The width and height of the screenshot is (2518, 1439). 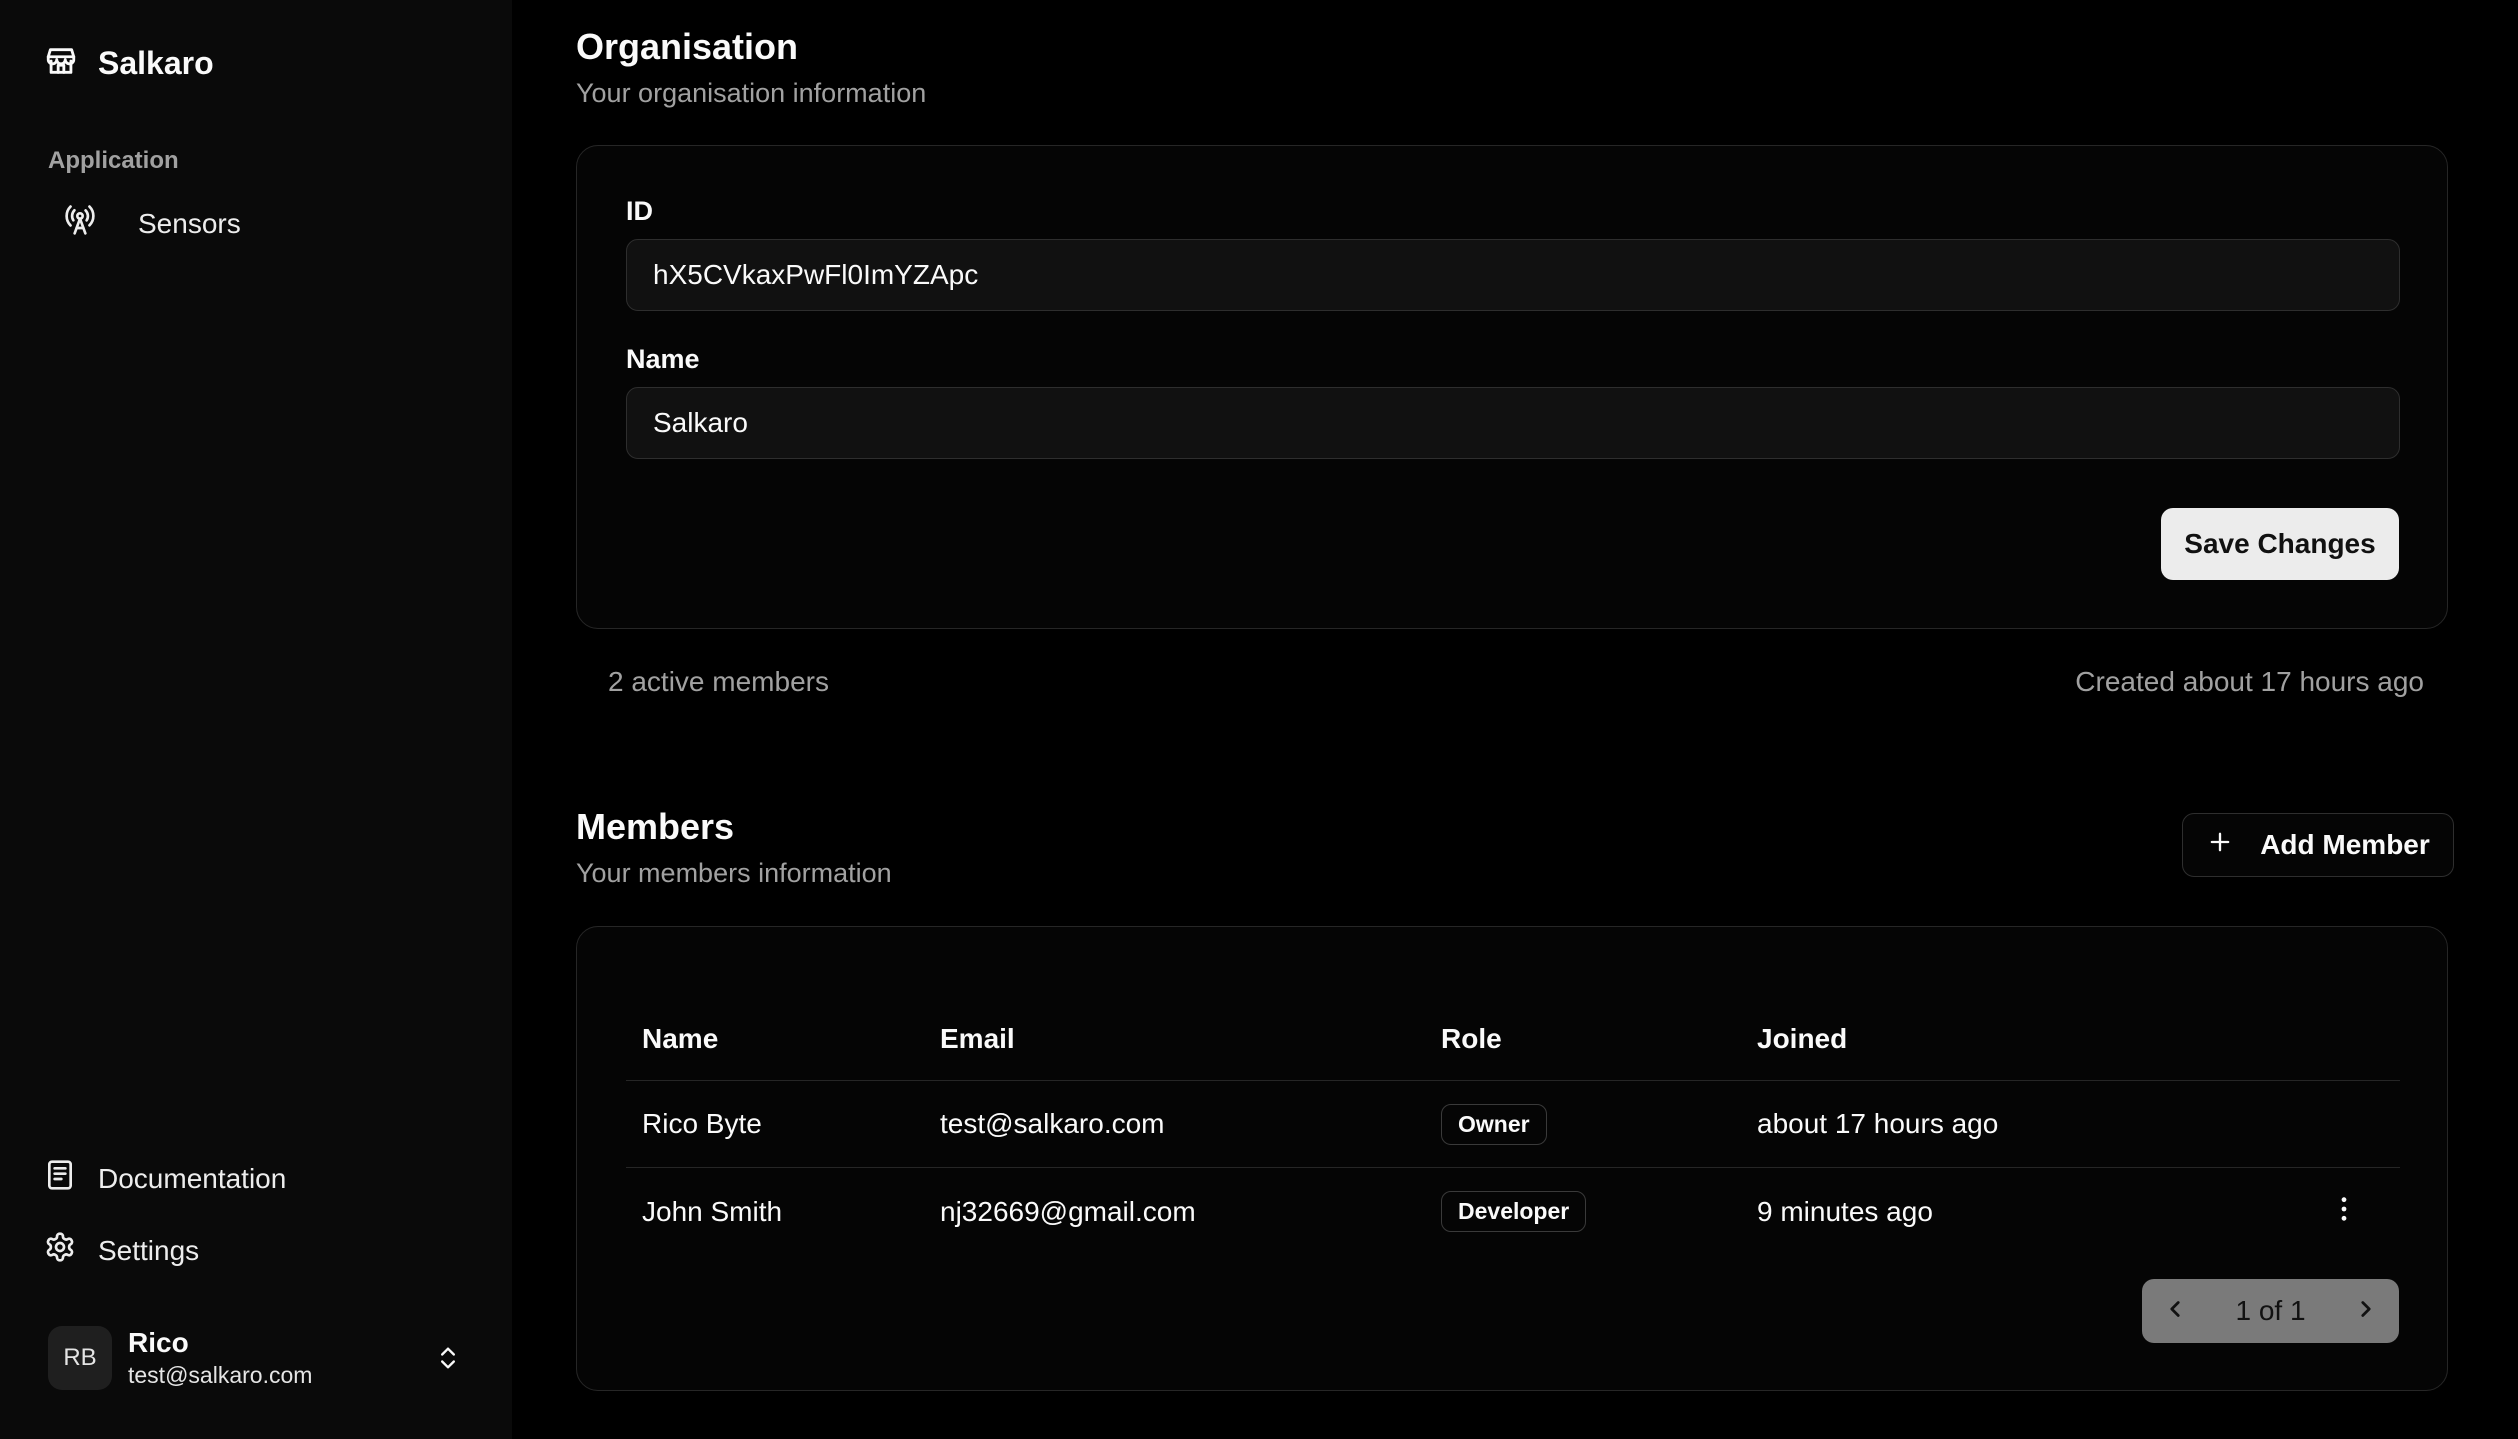 I want to click on organisation-title: Organisation, so click(x=687, y=46).